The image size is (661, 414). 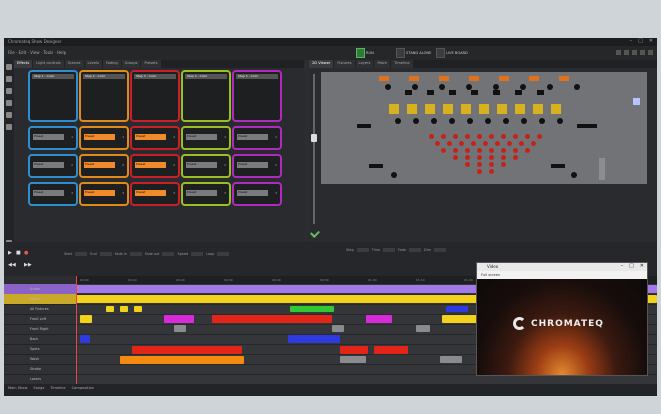 I want to click on speed-field, so click(x=197, y=254).